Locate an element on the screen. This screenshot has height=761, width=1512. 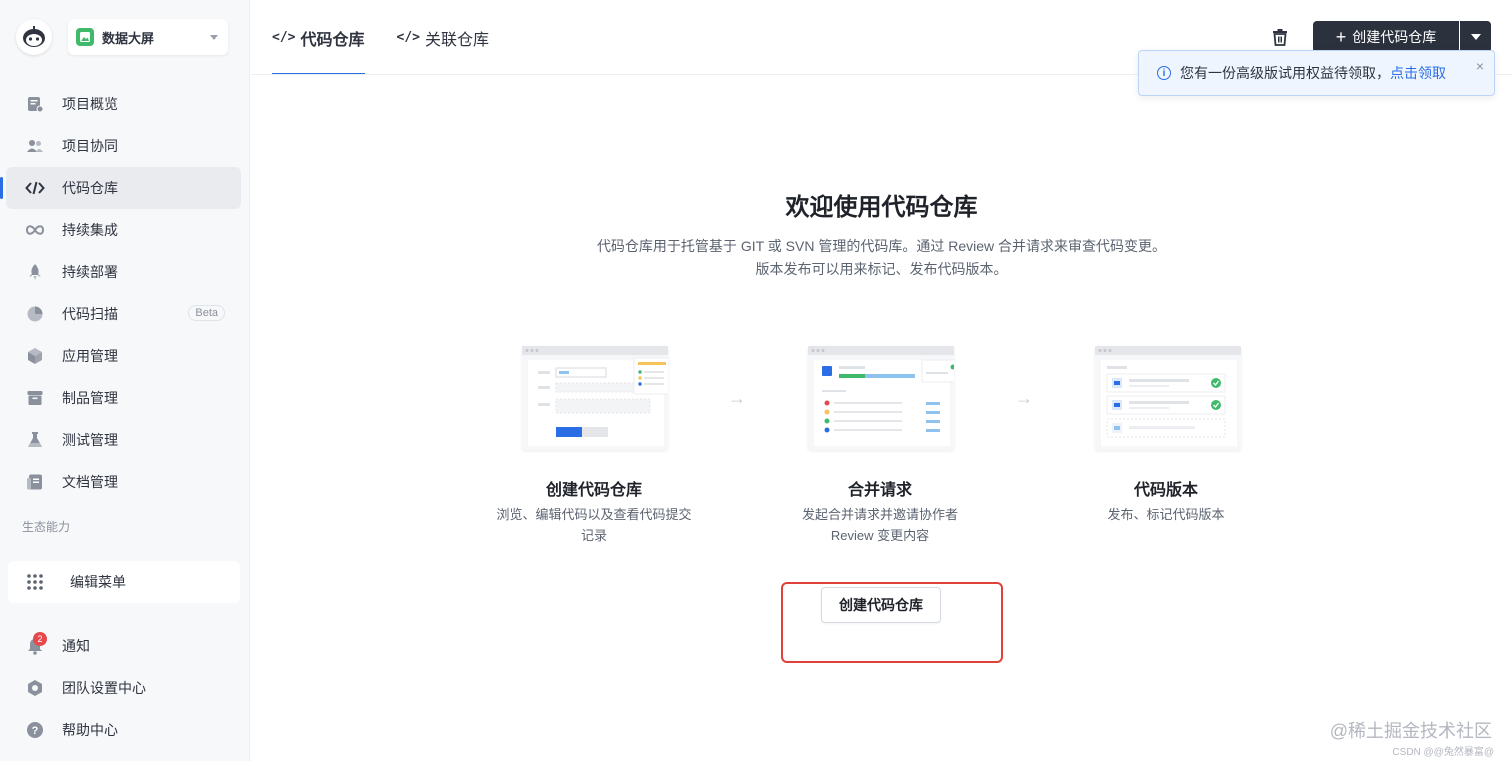
repo-tabs: </> 代码仓库 </> 关联仓库 is located at coordinates (396, 37).